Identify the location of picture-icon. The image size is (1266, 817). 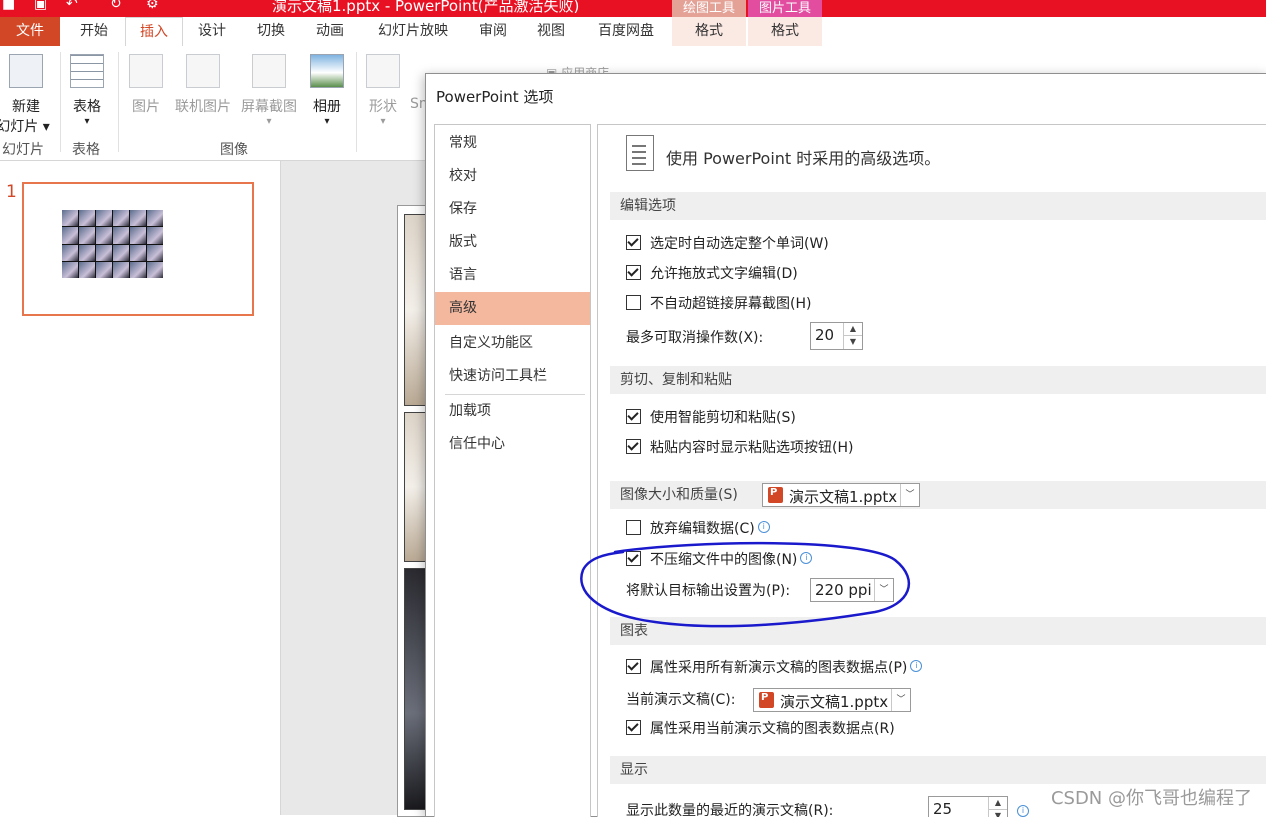
(146, 71).